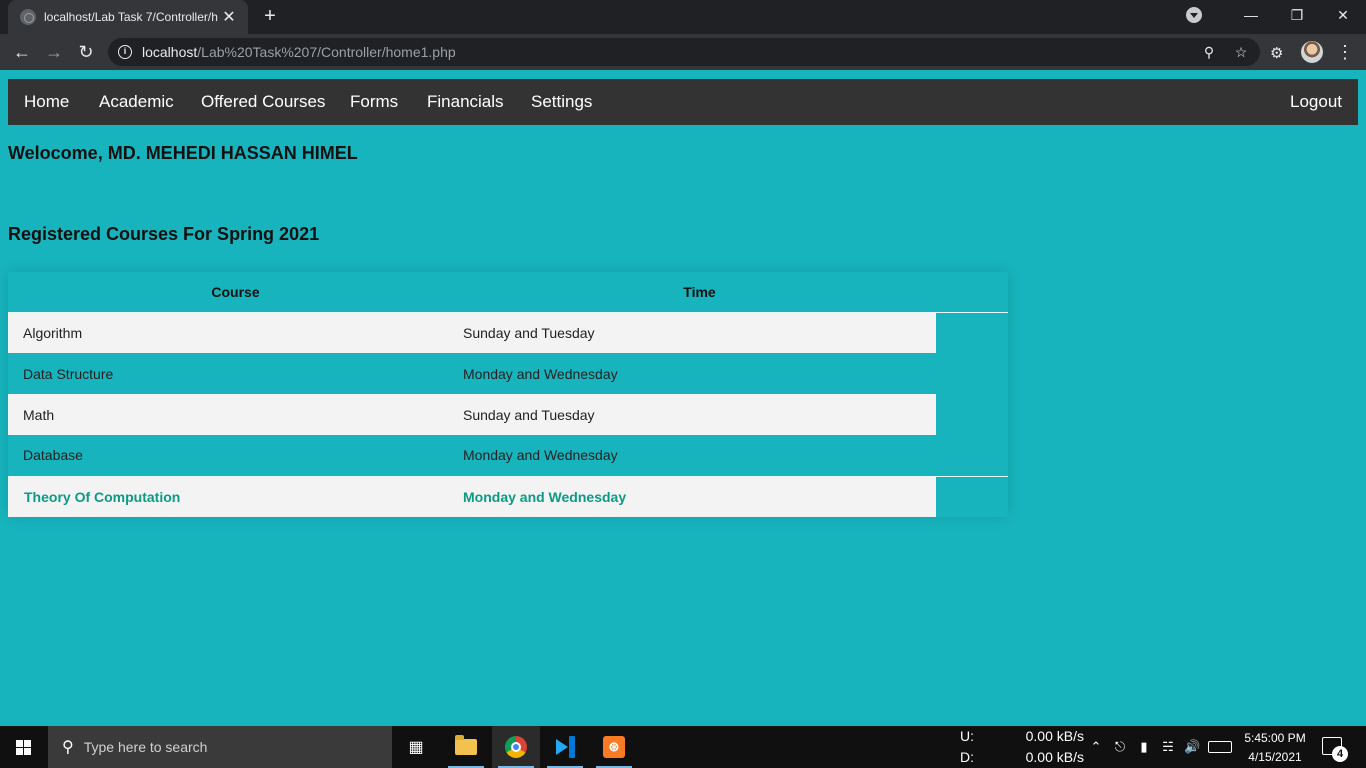 The height and width of the screenshot is (768, 1366). I want to click on forward-arrow-icon: →, so click(54, 52).